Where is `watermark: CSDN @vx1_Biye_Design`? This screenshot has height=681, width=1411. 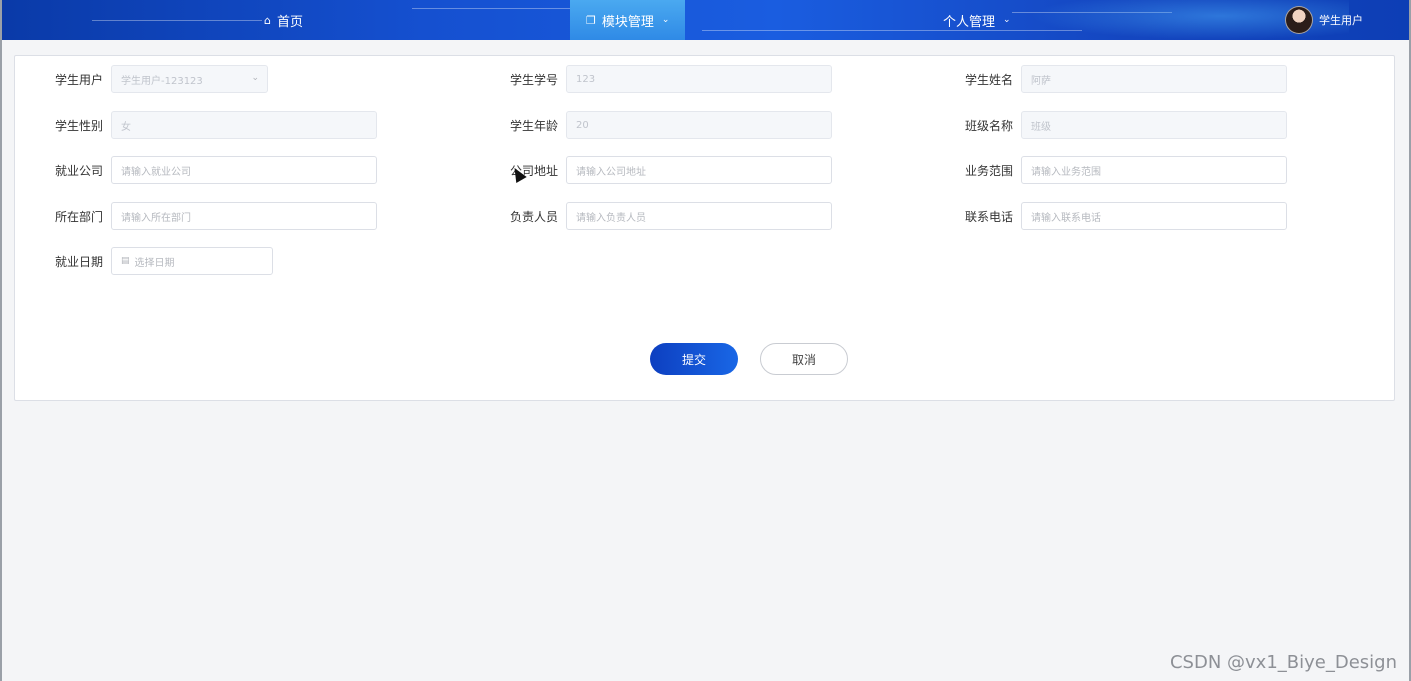 watermark: CSDN @vx1_Biye_Design is located at coordinates (1283, 662).